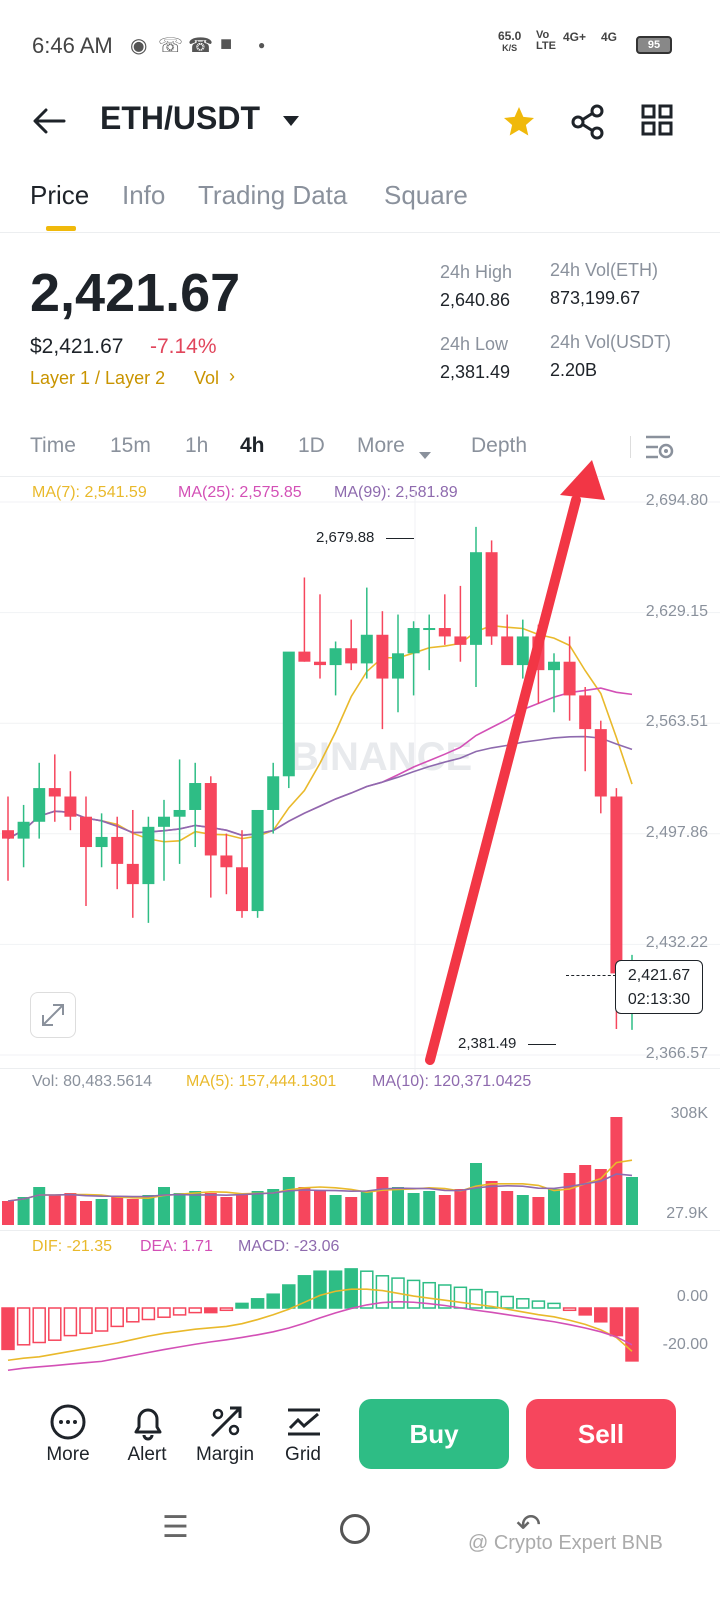 Image resolution: width=720 pixels, height=1600 pixels. What do you see at coordinates (345, 537) in the screenshot?
I see `high-marker: 2,679.88` at bounding box center [345, 537].